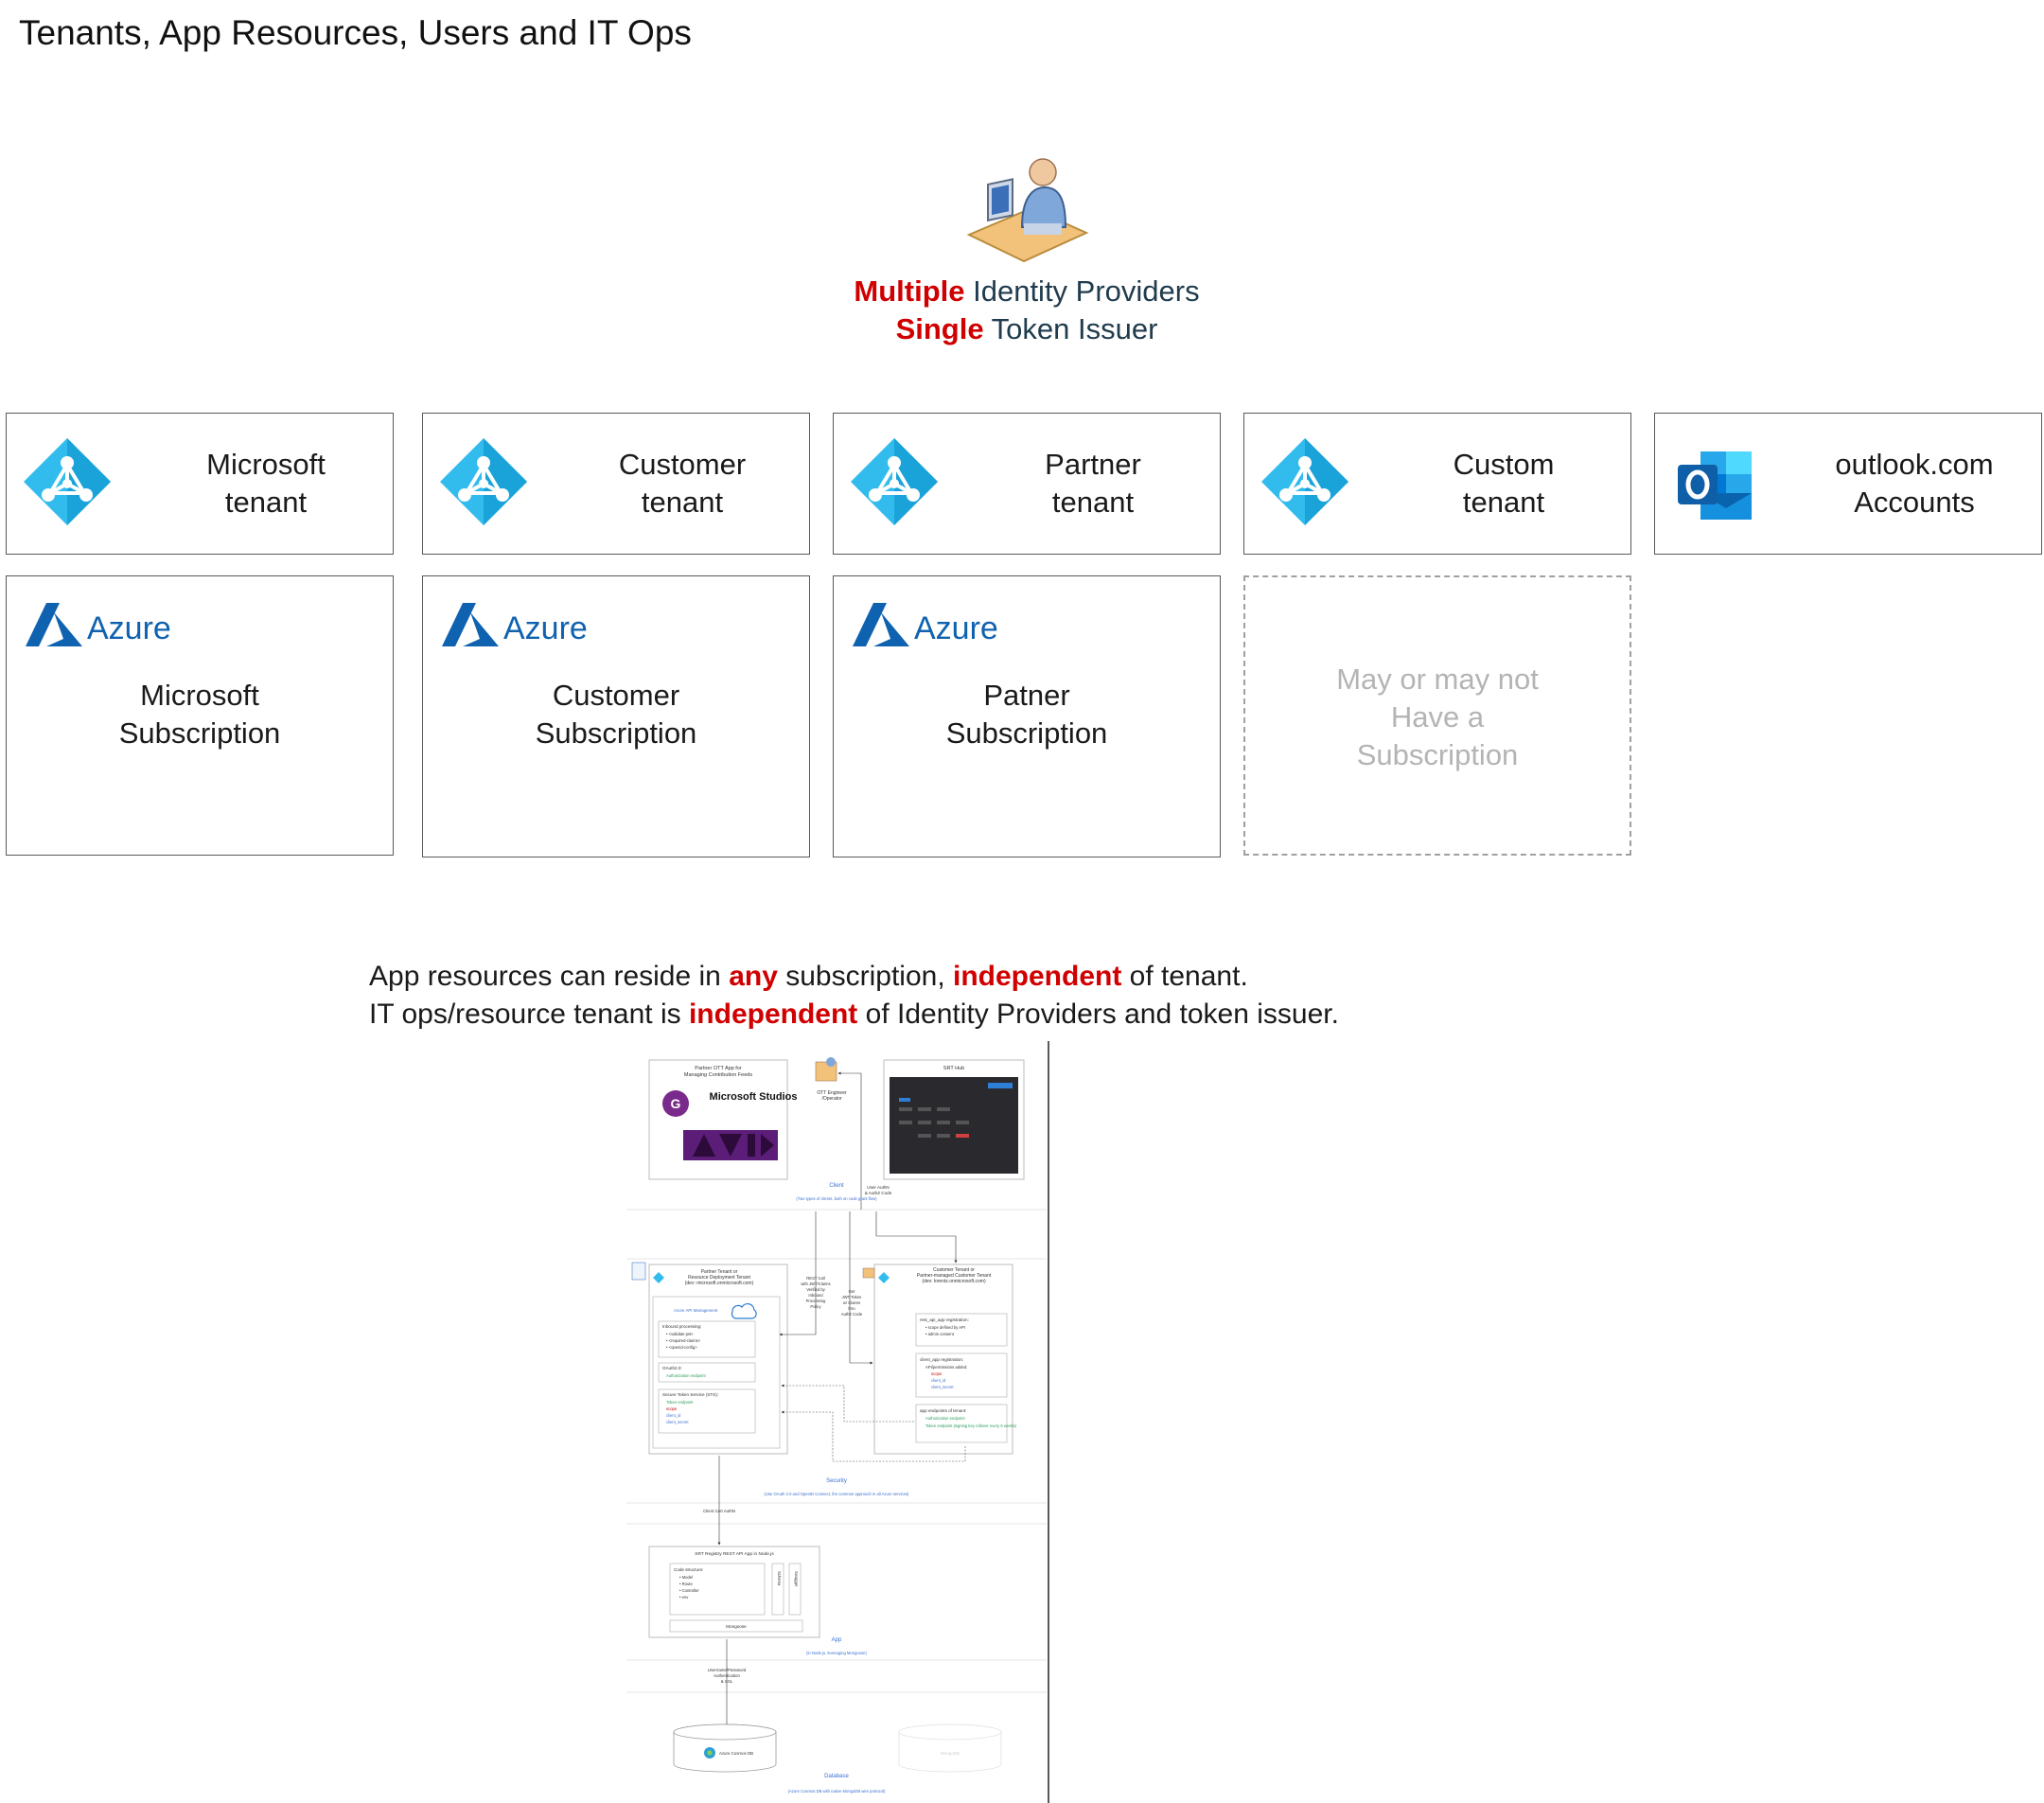 The width and height of the screenshot is (2044, 1803). Describe the element at coordinates (682, 483) in the screenshot. I see `tenant-label: Customer tenant` at that location.